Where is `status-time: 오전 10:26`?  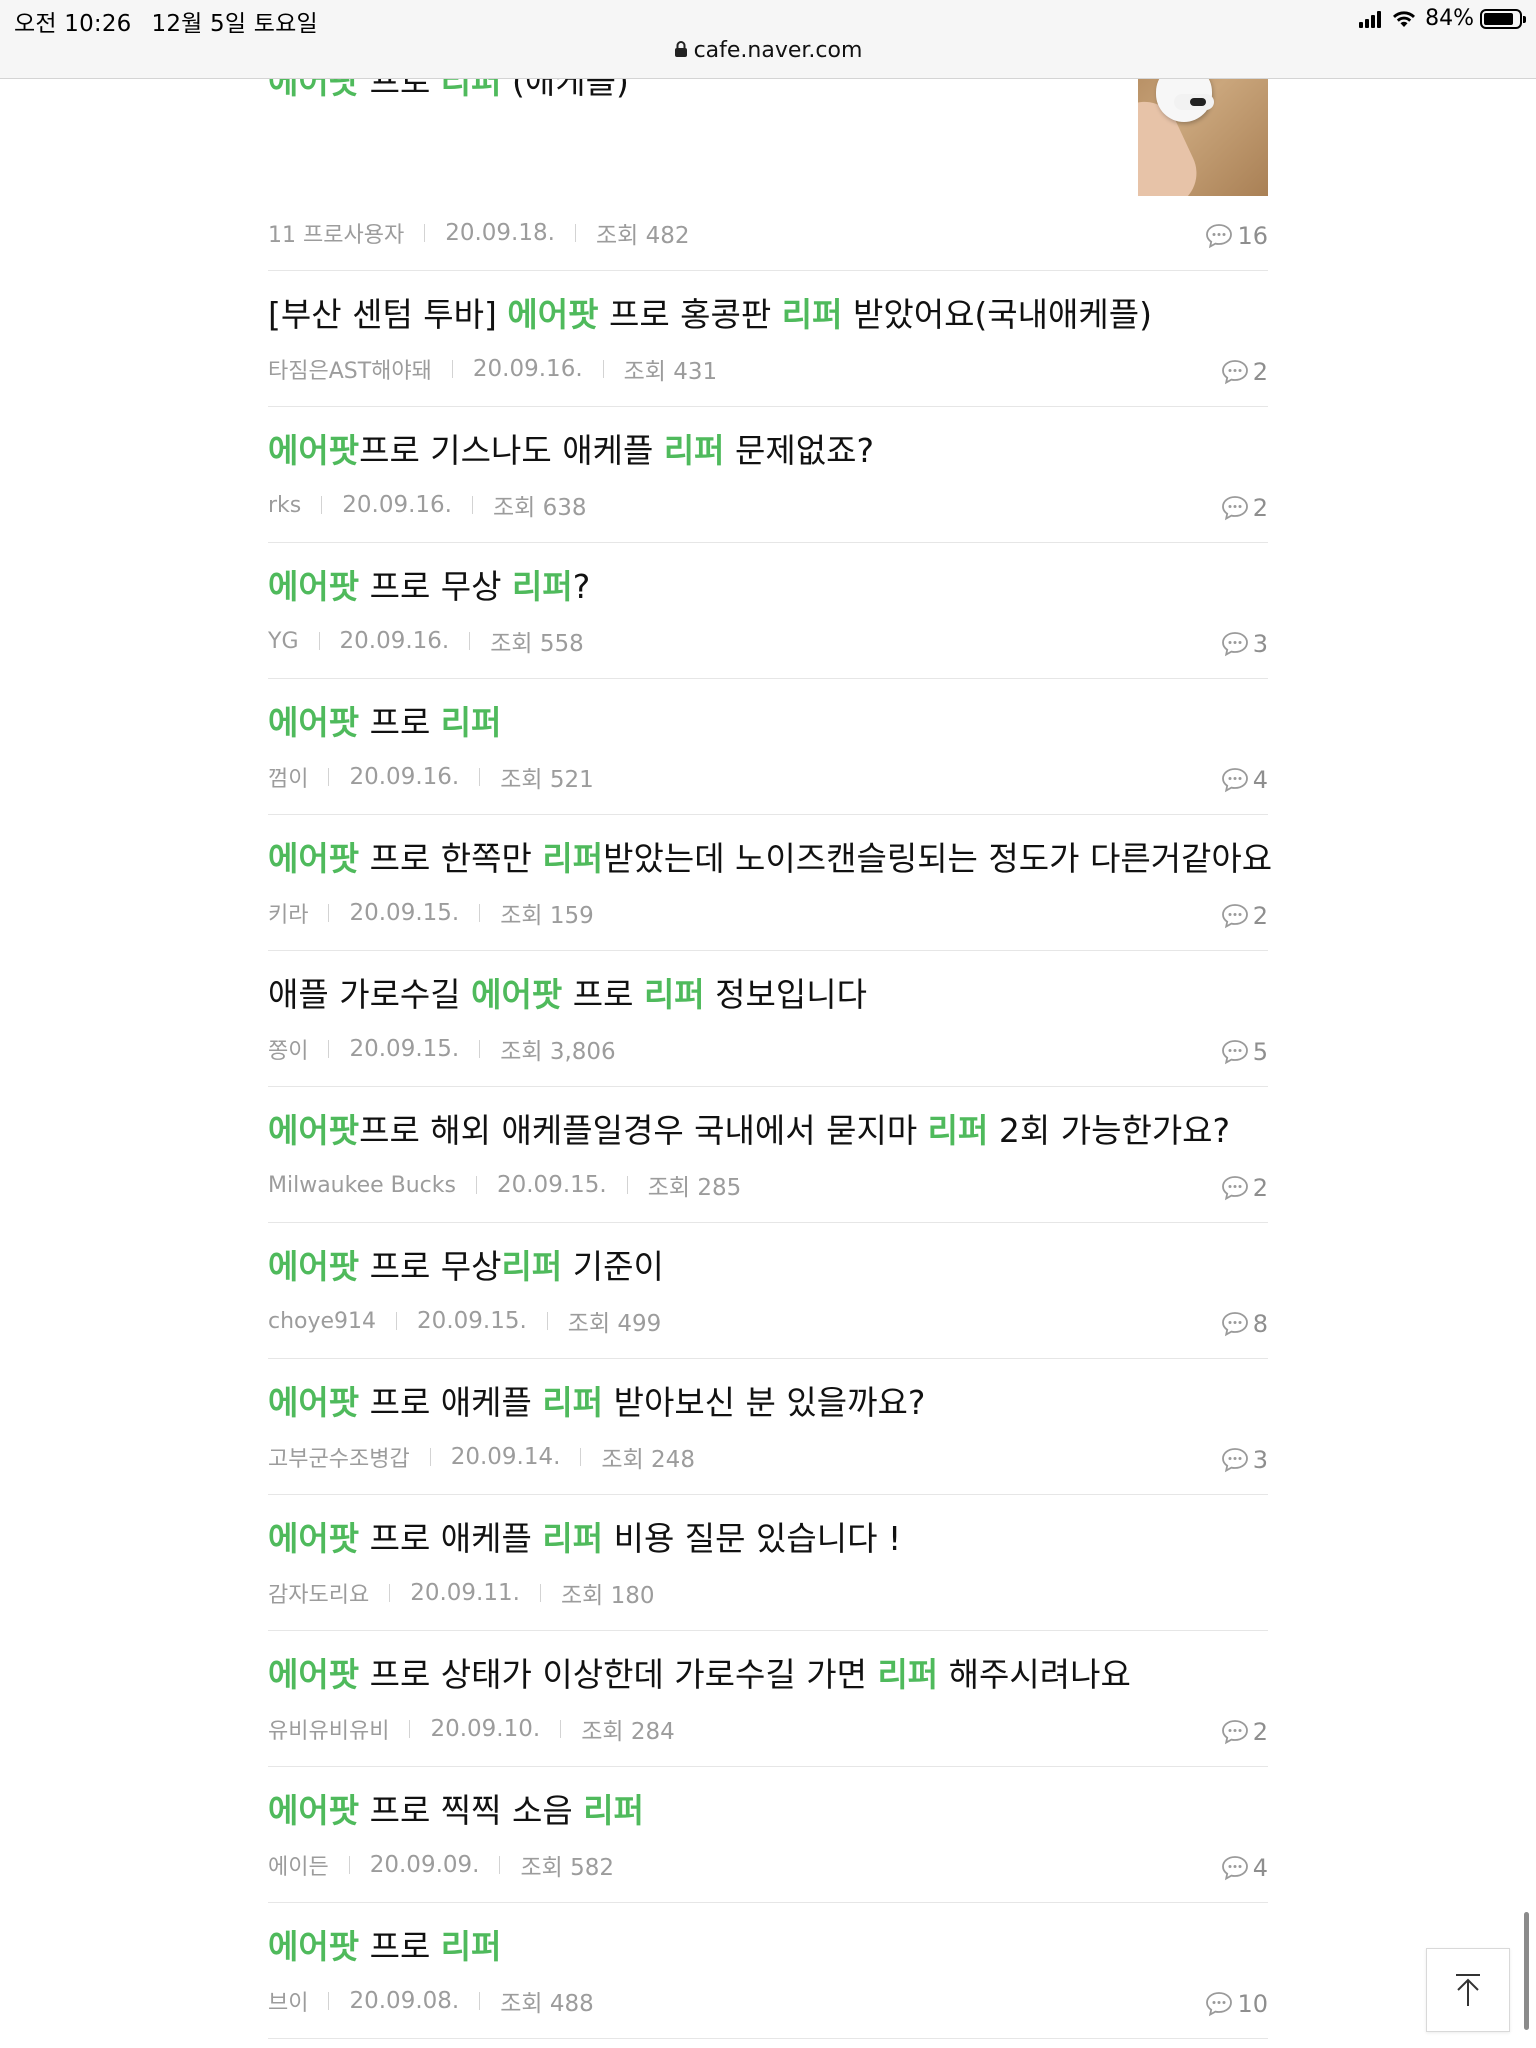 status-time: 오전 10:26 is located at coordinates (73, 24).